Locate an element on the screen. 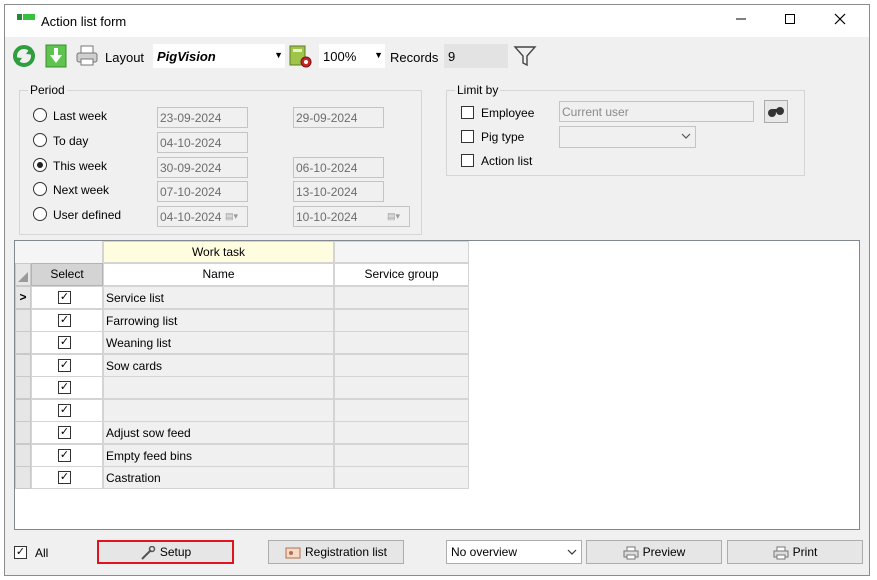 The image size is (877, 580). preview-button: Preview is located at coordinates (654, 552).